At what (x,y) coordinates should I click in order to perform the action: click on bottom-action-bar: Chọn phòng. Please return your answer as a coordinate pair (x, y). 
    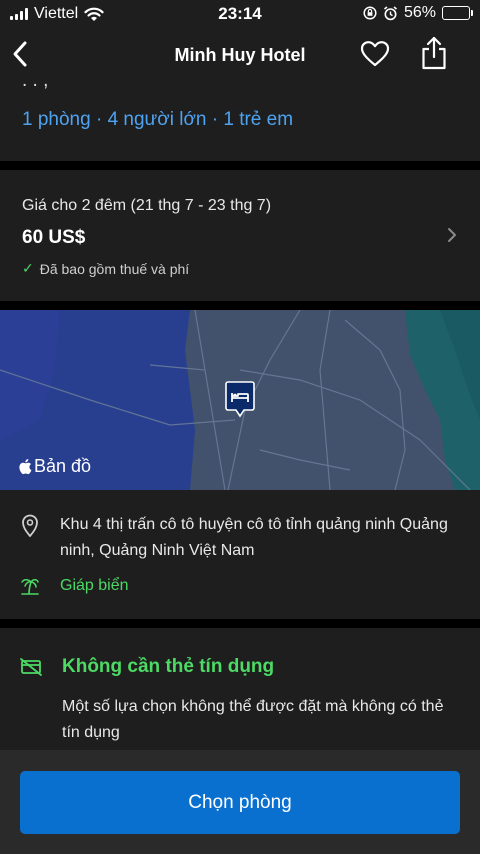
    Looking at the image, I should click on (240, 802).